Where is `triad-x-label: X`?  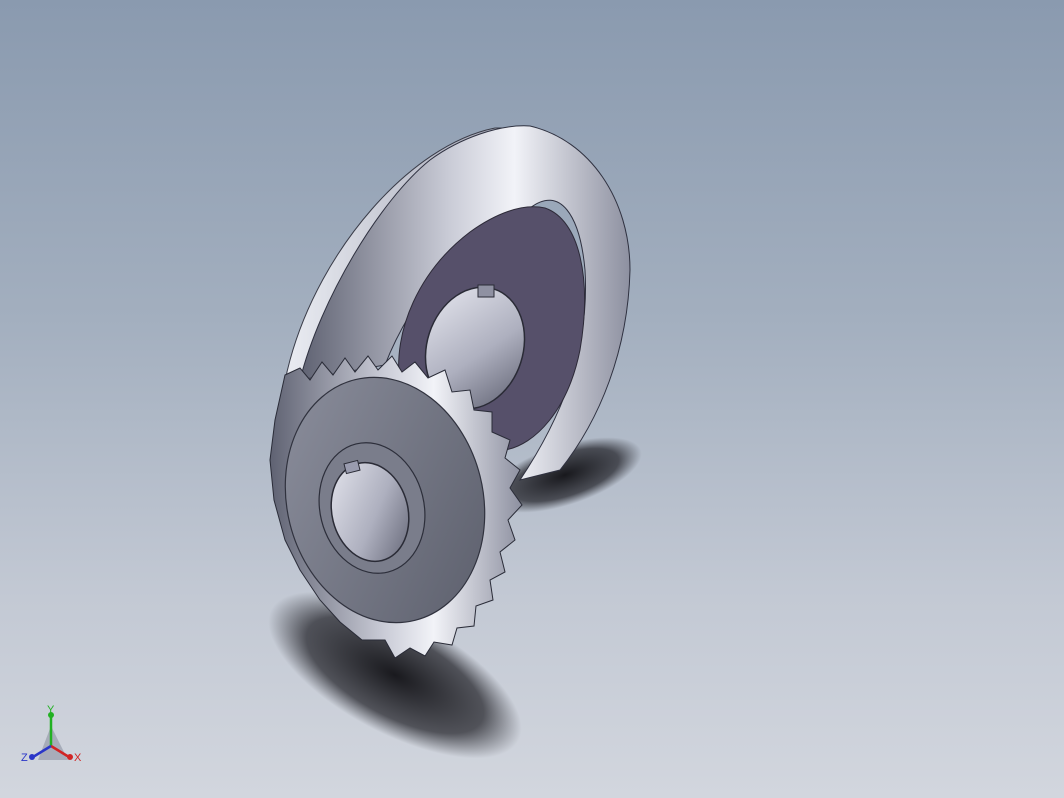 triad-x-label: X is located at coordinates (78, 758).